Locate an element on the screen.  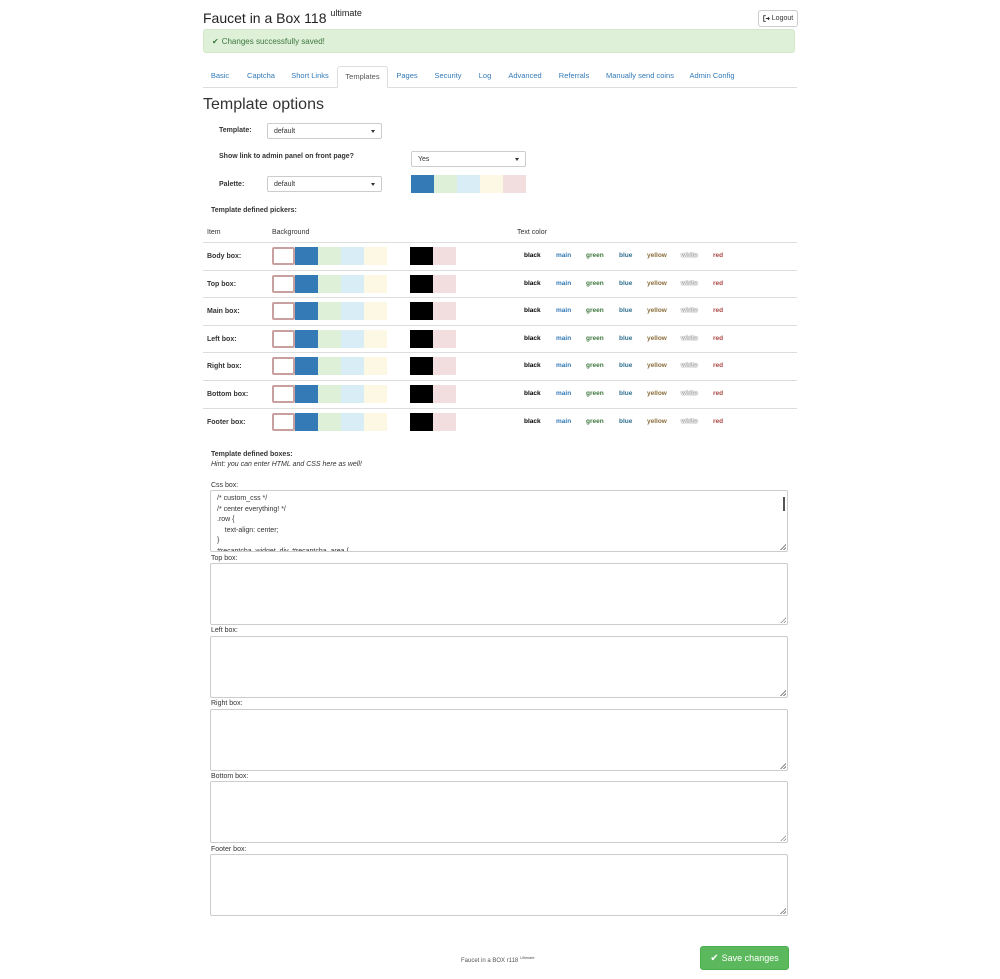
template-select: default is located at coordinates (324, 131).